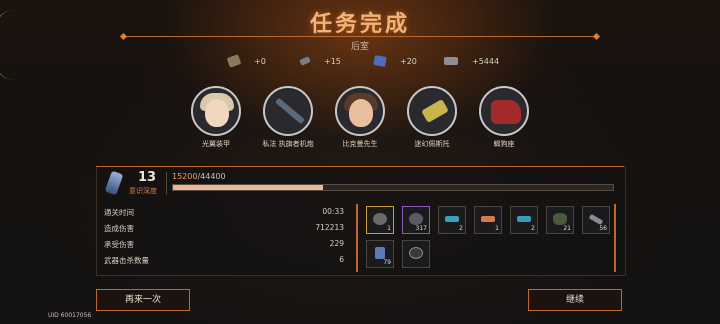  I want to click on user-id: UID 60017056, so click(70, 315).